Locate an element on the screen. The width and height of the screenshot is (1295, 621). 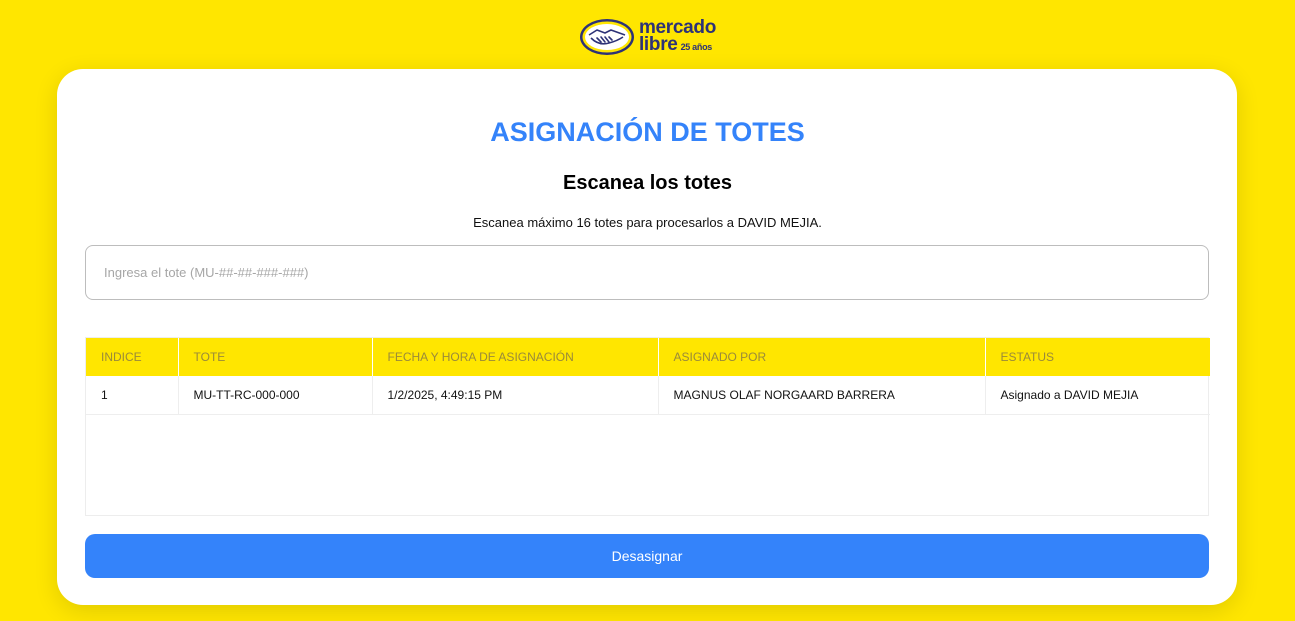
cell-asignado-por: MAGNUS OLAF NORGAARD BARRERA is located at coordinates (822, 395).